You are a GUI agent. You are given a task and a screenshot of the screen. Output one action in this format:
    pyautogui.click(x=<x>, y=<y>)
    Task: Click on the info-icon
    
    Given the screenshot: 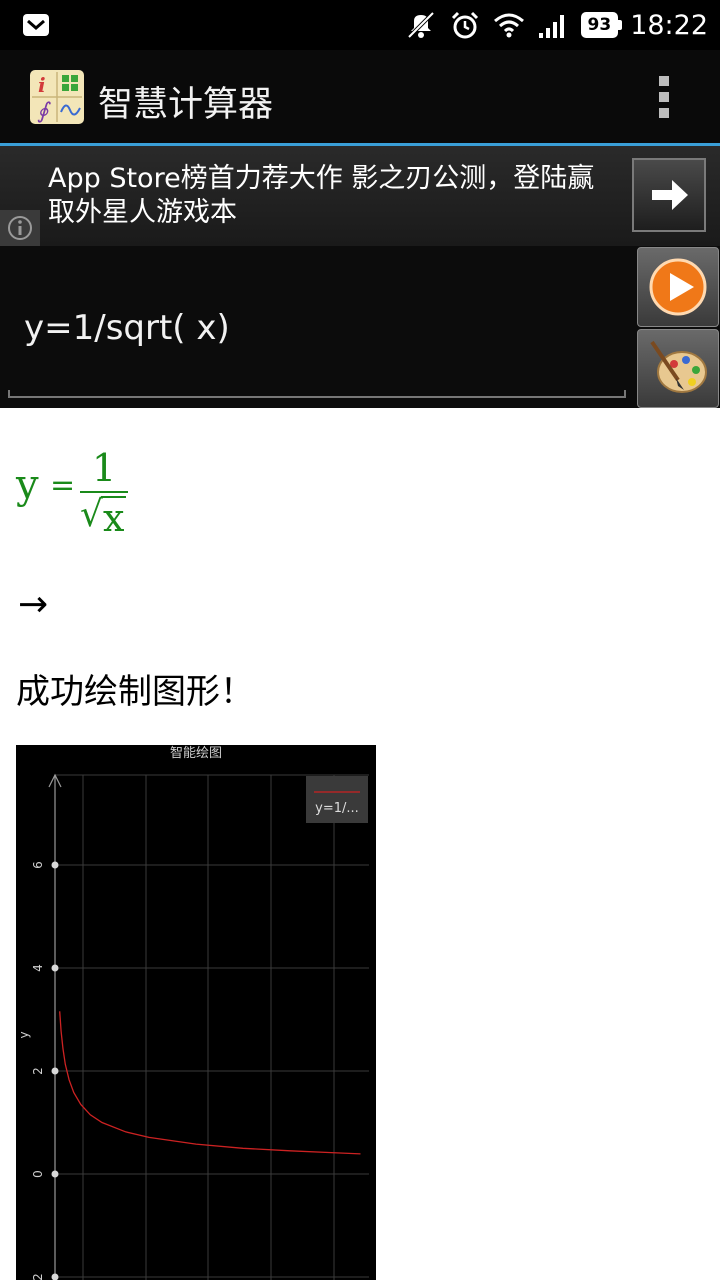 What is the action you would take?
    pyautogui.click(x=20, y=228)
    